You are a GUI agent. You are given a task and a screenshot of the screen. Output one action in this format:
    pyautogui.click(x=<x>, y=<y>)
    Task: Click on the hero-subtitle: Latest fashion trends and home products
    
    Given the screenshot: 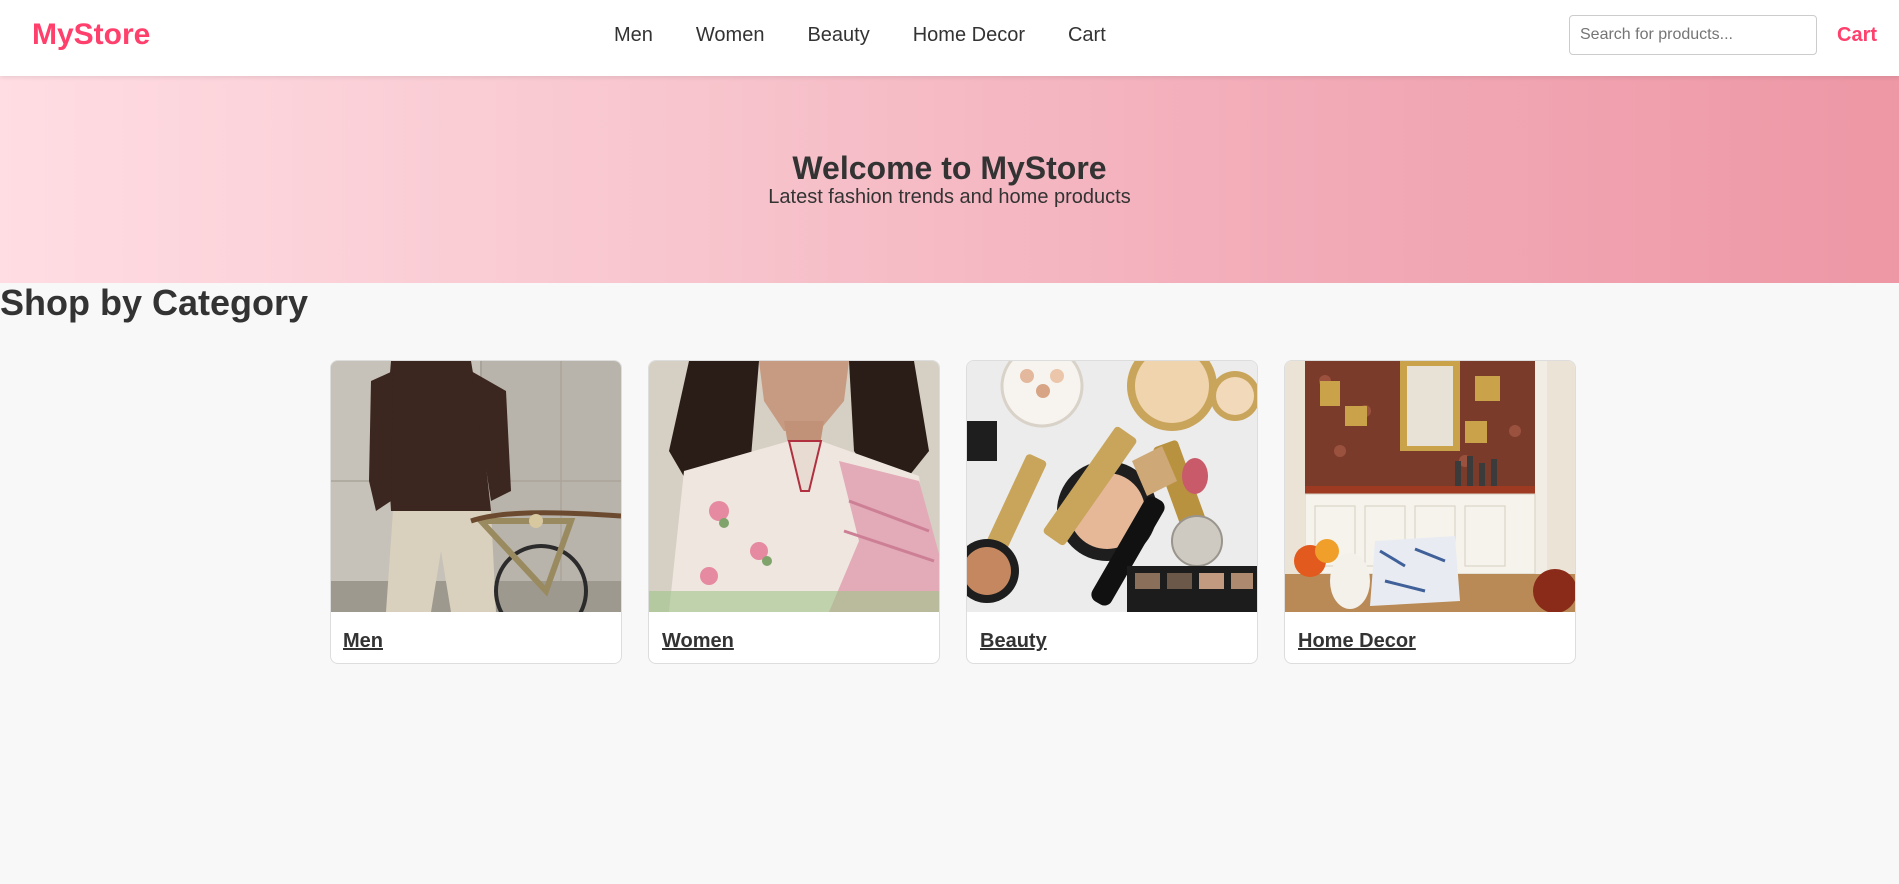 What is the action you would take?
    pyautogui.click(x=949, y=197)
    